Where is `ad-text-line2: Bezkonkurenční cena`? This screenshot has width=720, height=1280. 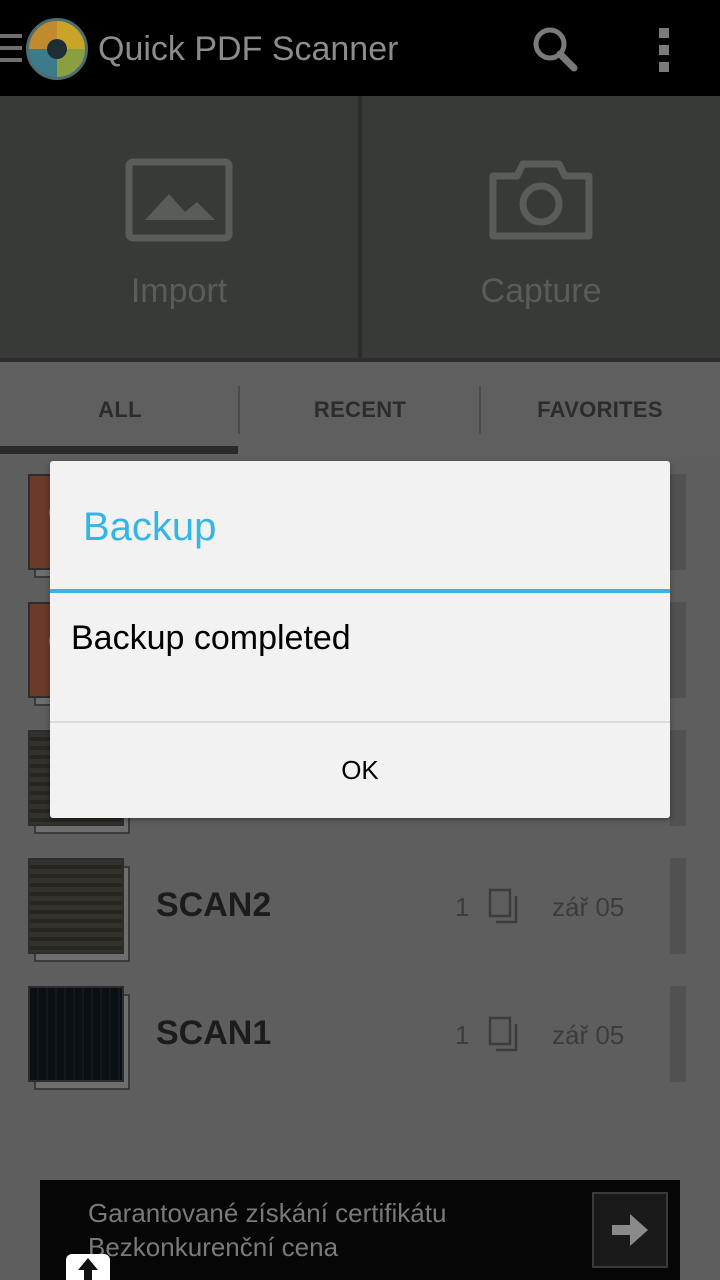 ad-text-line2: Bezkonkurenční cena is located at coordinates (213, 1247).